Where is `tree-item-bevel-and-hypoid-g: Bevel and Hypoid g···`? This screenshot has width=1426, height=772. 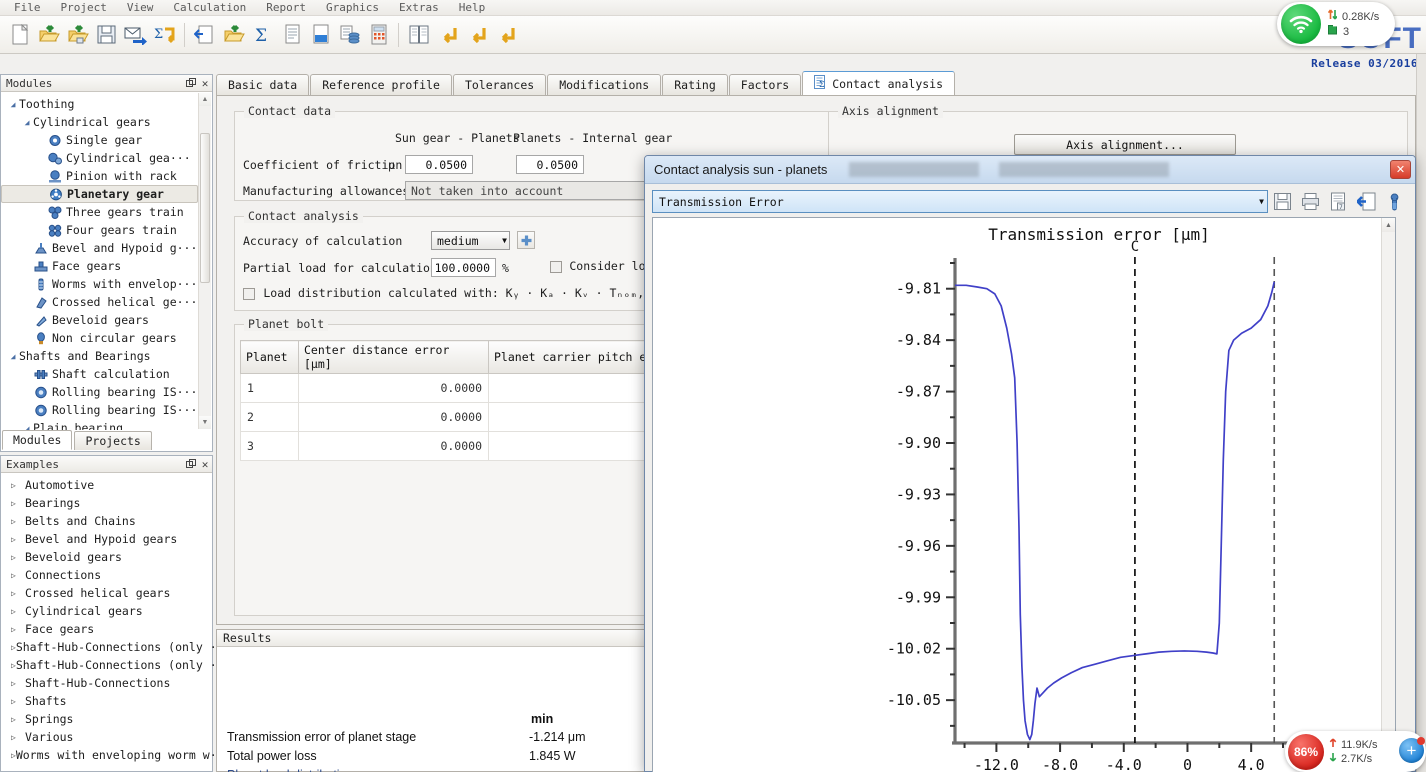
tree-item-bevel-and-hypoid-g: Bevel and Hypoid g··· is located at coordinates (99, 248).